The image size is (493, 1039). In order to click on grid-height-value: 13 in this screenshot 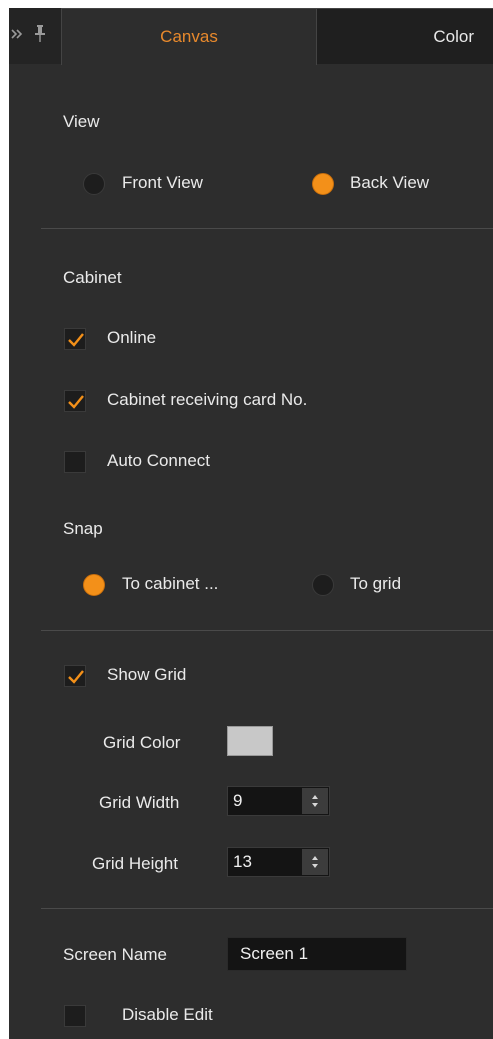, I will do `click(242, 862)`.